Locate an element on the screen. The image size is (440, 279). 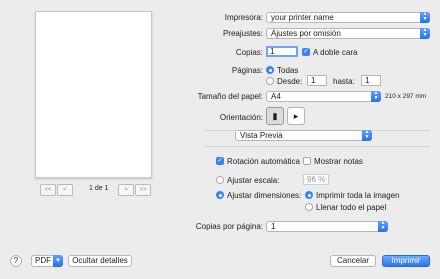
landscape-orientation-button: ▸ is located at coordinates (296, 116).